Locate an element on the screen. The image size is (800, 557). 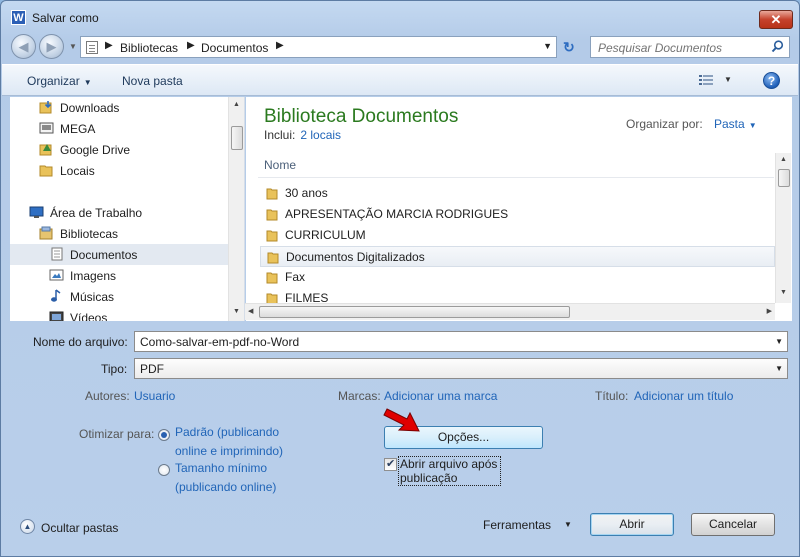
breadcrumb-item-documentos: Documentos is located at coordinates (234, 48).